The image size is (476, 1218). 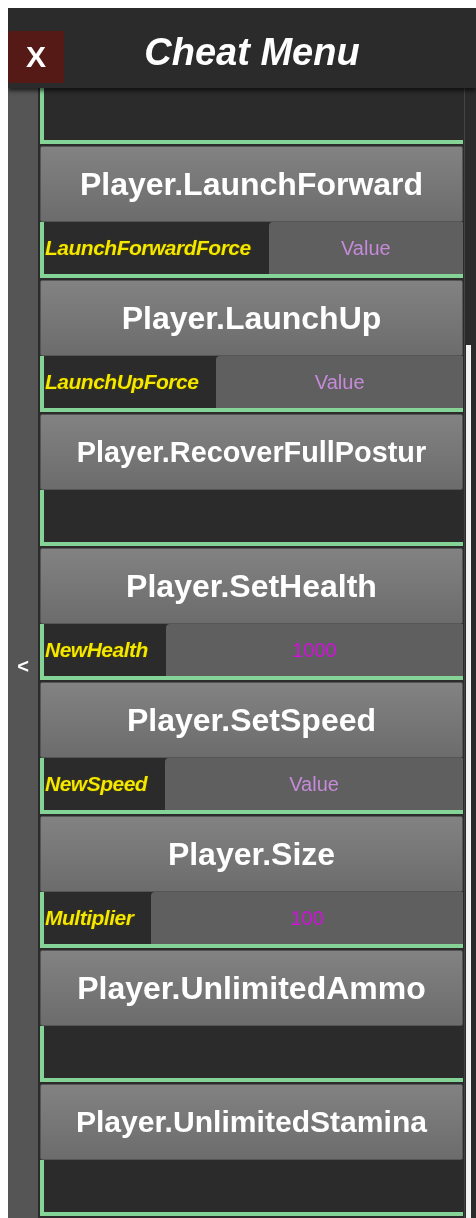 What do you see at coordinates (251, 1122) in the screenshot?
I see `command-button: Player.UnlimitedStamina` at bounding box center [251, 1122].